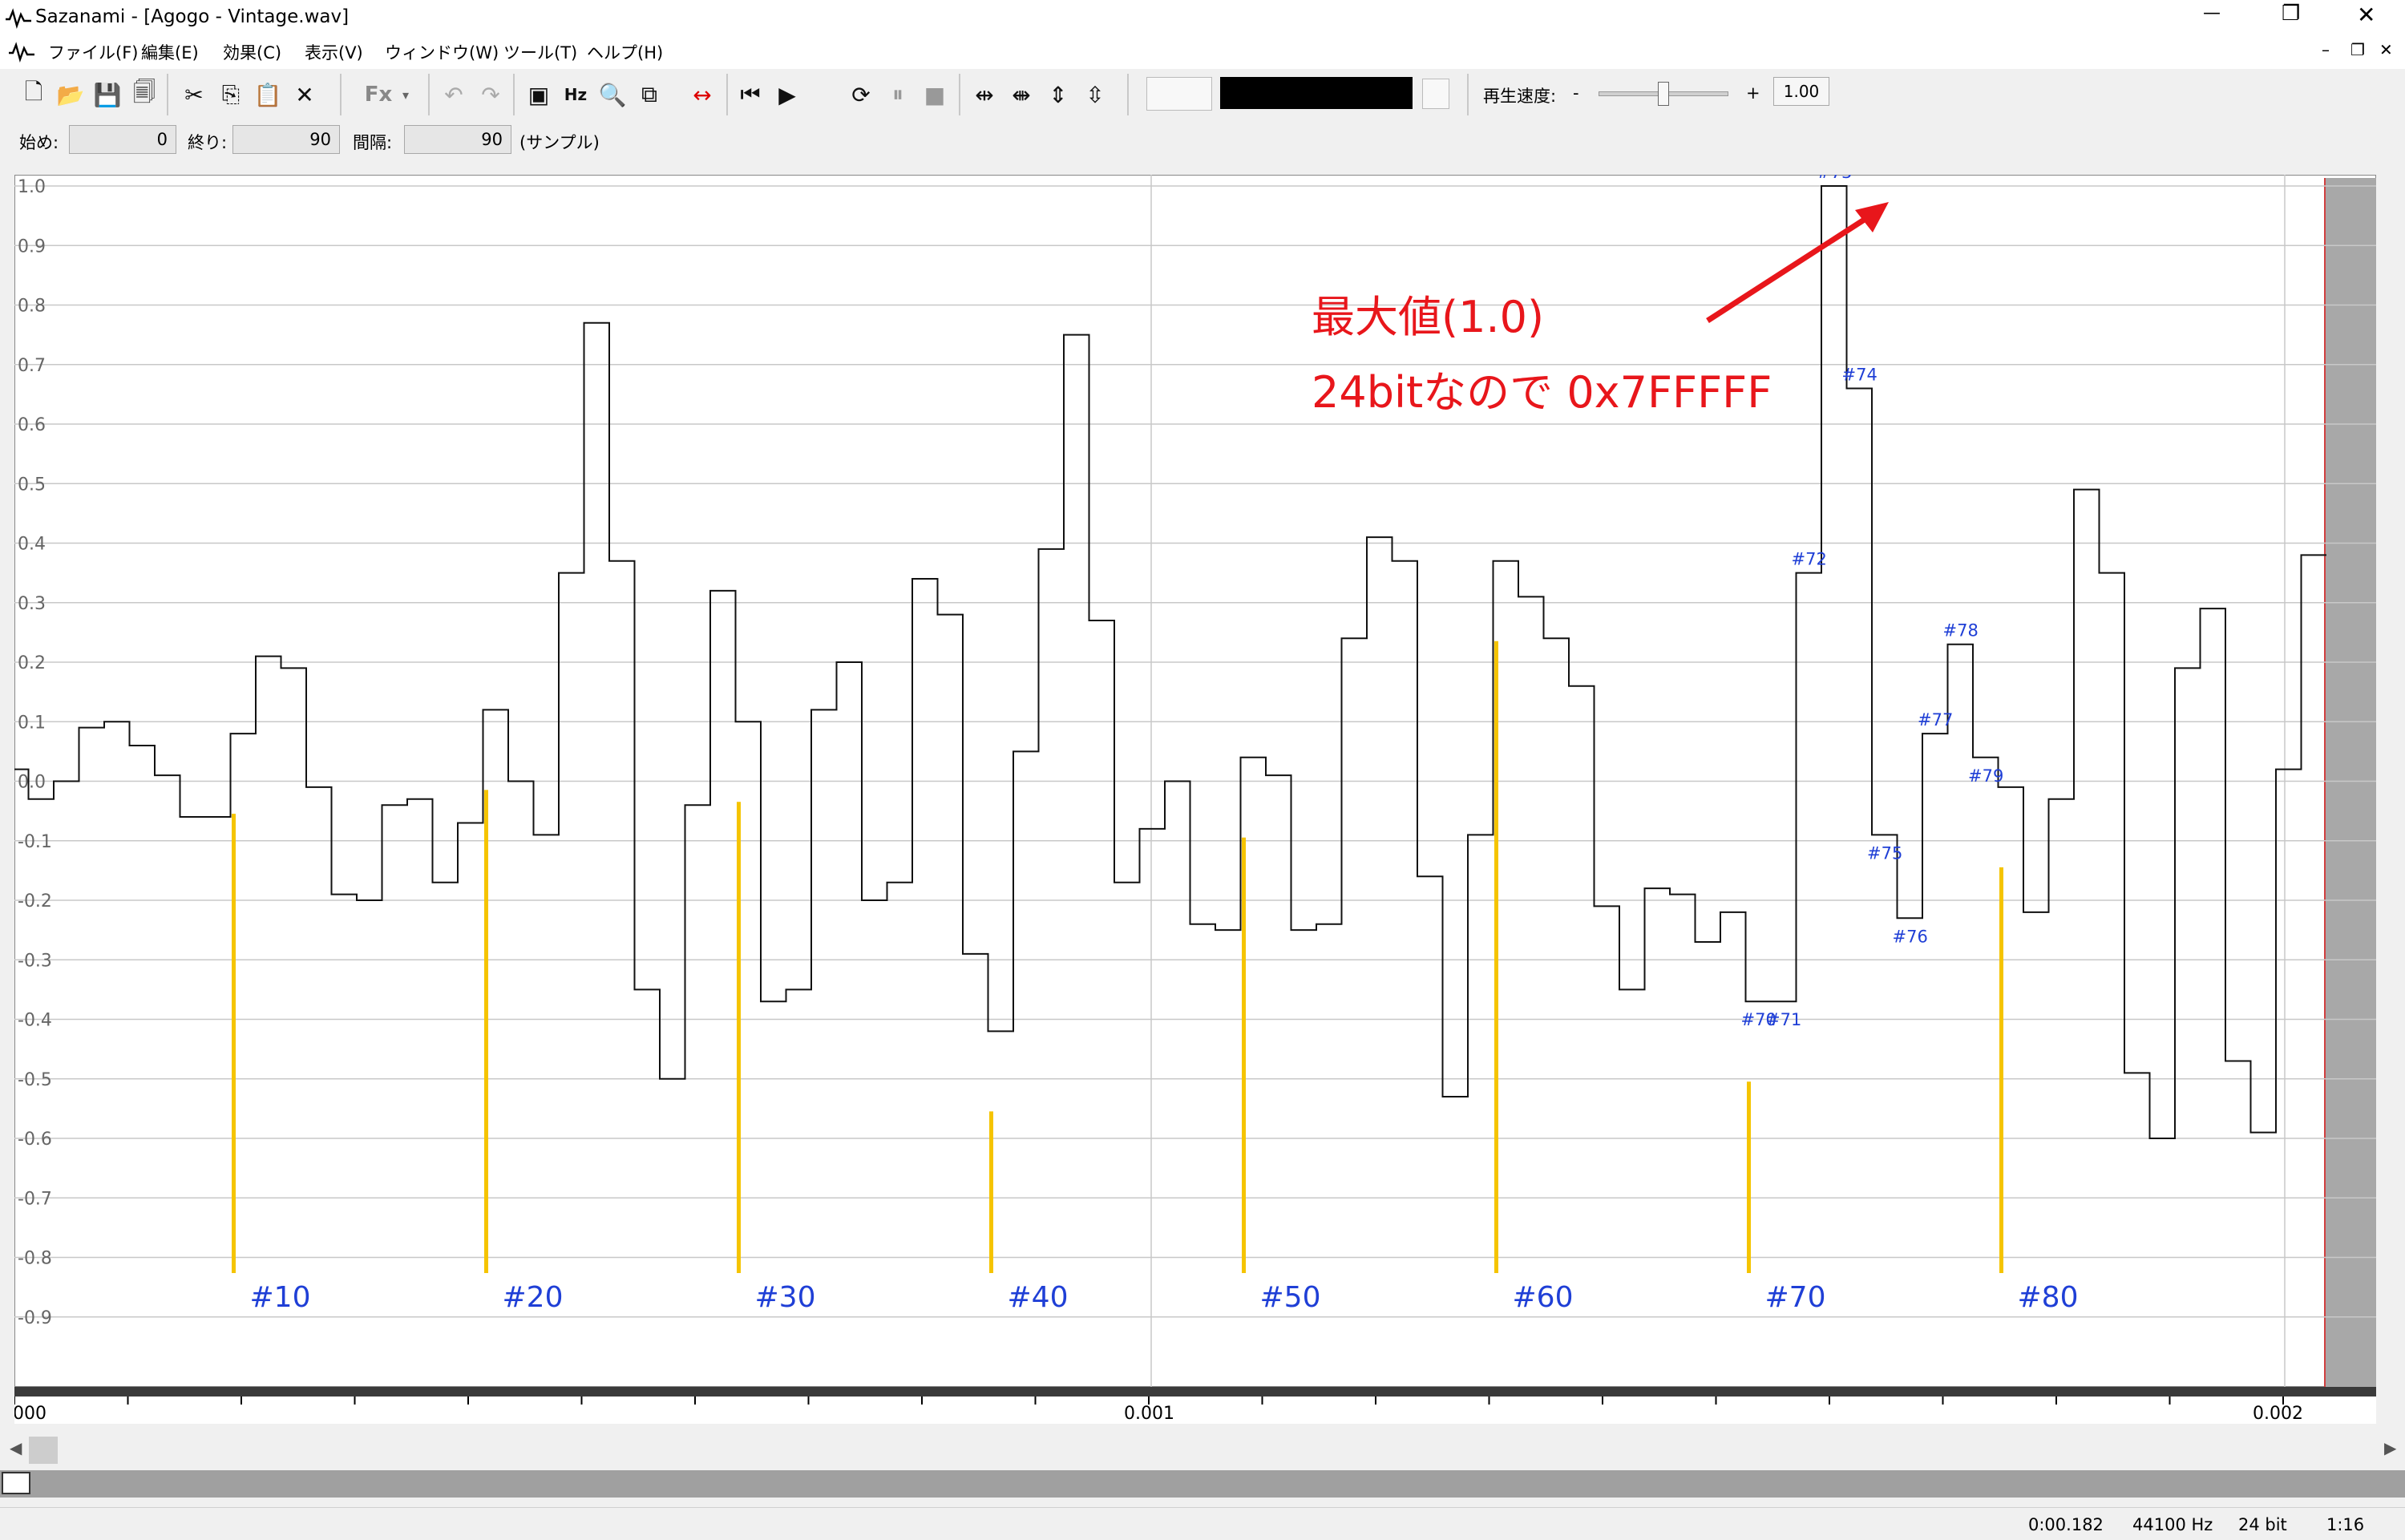  I want to click on y-tick-label: 0.0, so click(32, 783).